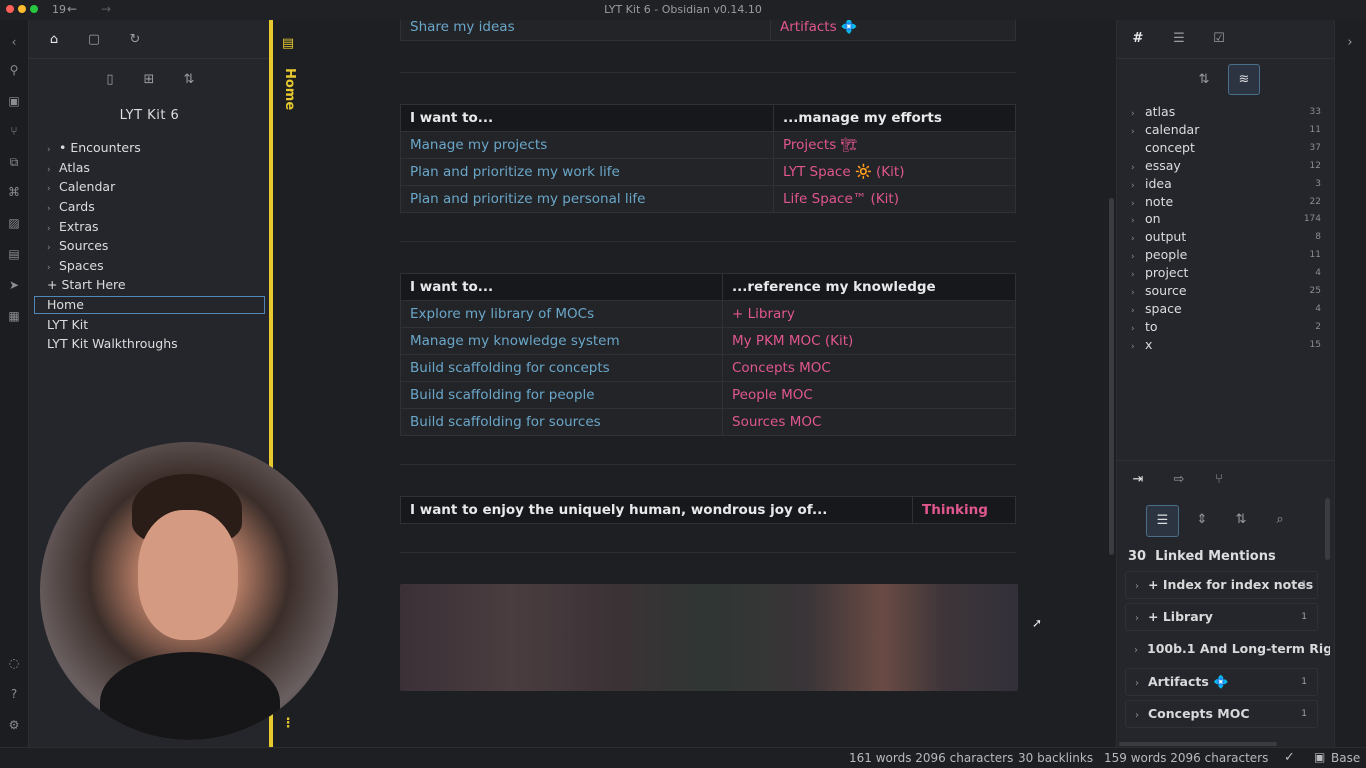 The image size is (1366, 768). Describe the element at coordinates (894, 172) in the screenshot. I see `internal-link-cell: LYT Space 🔆 (Kit)` at that location.